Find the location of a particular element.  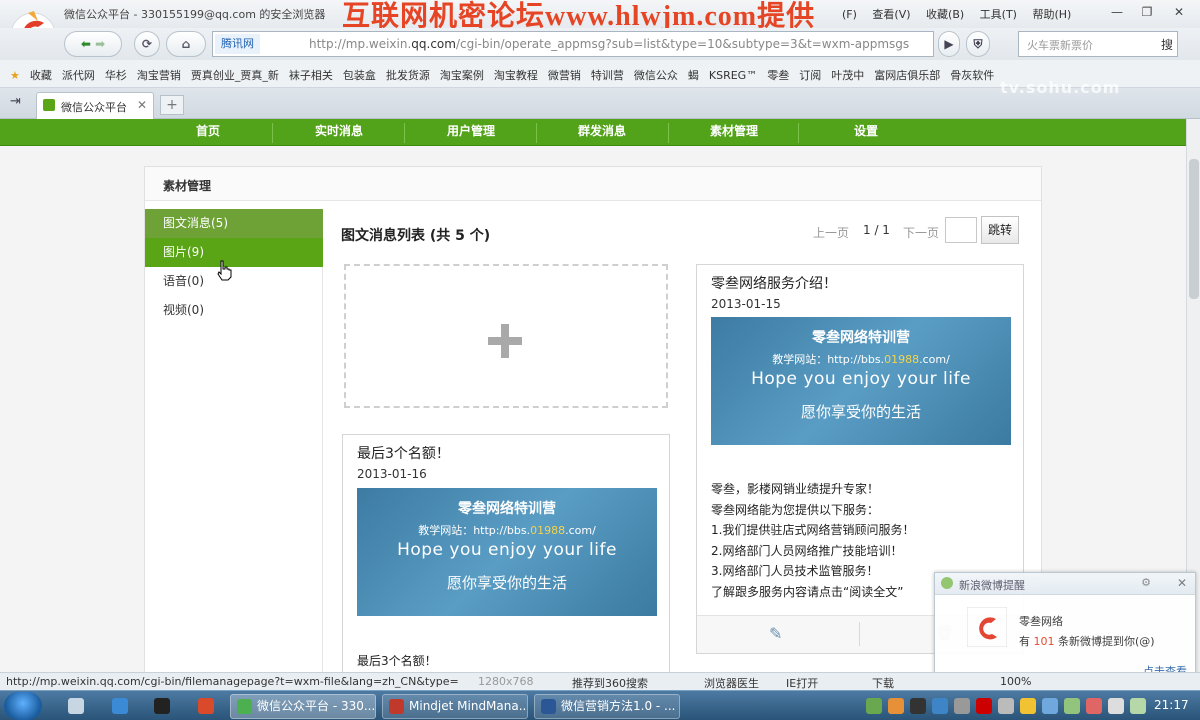

qq-icon is located at coordinates (162, 706).